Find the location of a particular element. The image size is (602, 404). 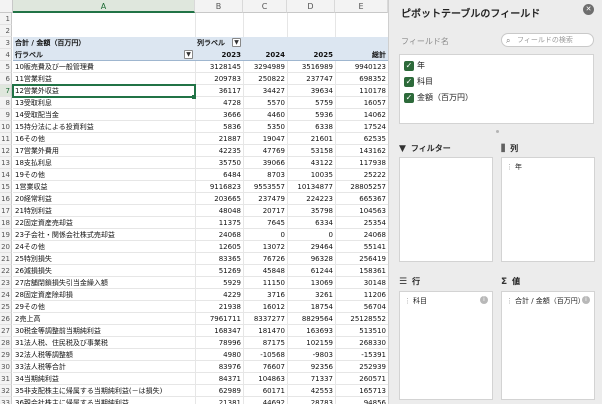

grand-total-cell: 16057 is located at coordinates (361, 103).